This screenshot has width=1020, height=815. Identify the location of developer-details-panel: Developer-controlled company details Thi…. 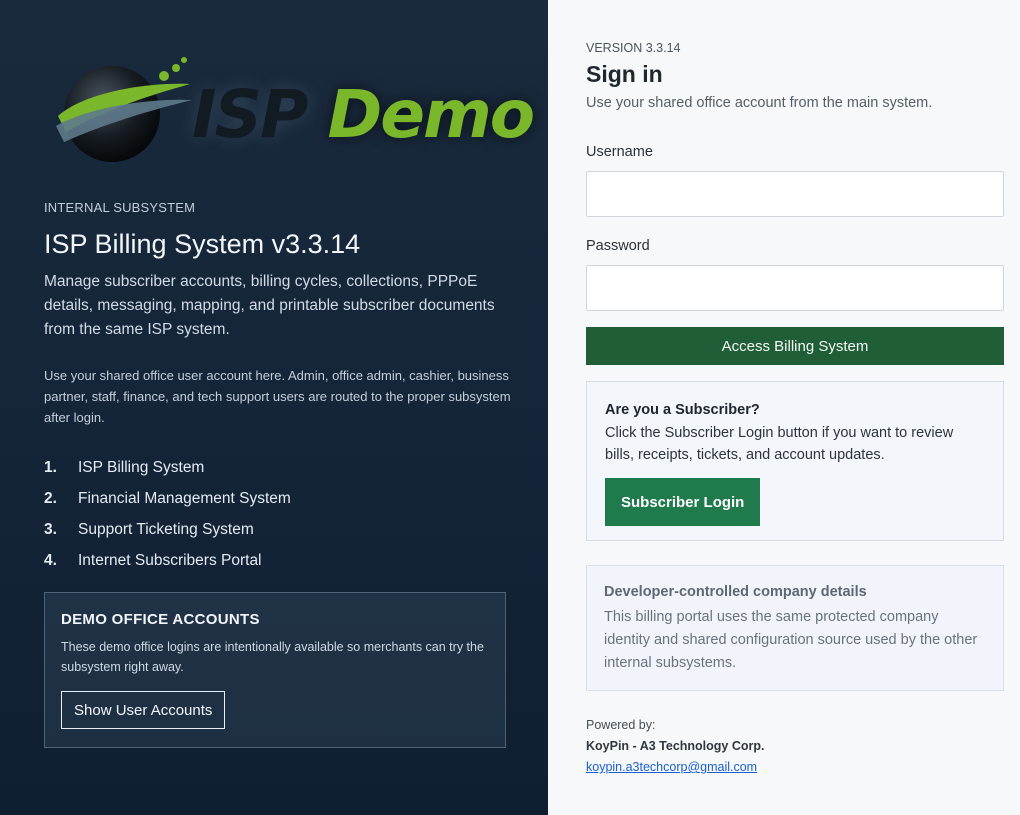
(795, 628).